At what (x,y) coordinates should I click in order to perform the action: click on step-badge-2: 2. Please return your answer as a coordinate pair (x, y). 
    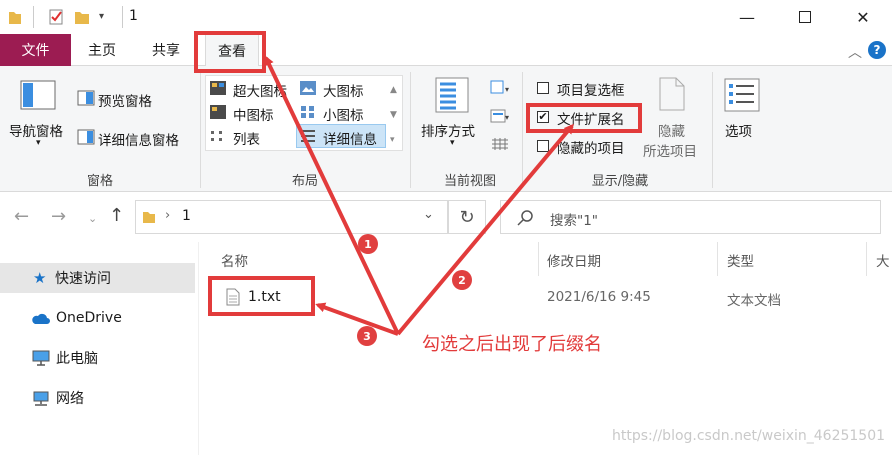
    Looking at the image, I should click on (462, 280).